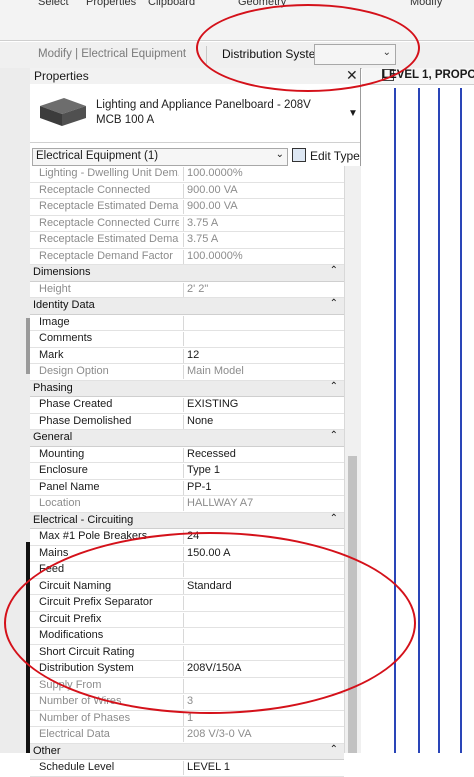 This screenshot has height=777, width=474. Describe the element at coordinates (160, 157) in the screenshot. I see `instance-filter-select: Electrical Equipment (1) ⌄` at that location.